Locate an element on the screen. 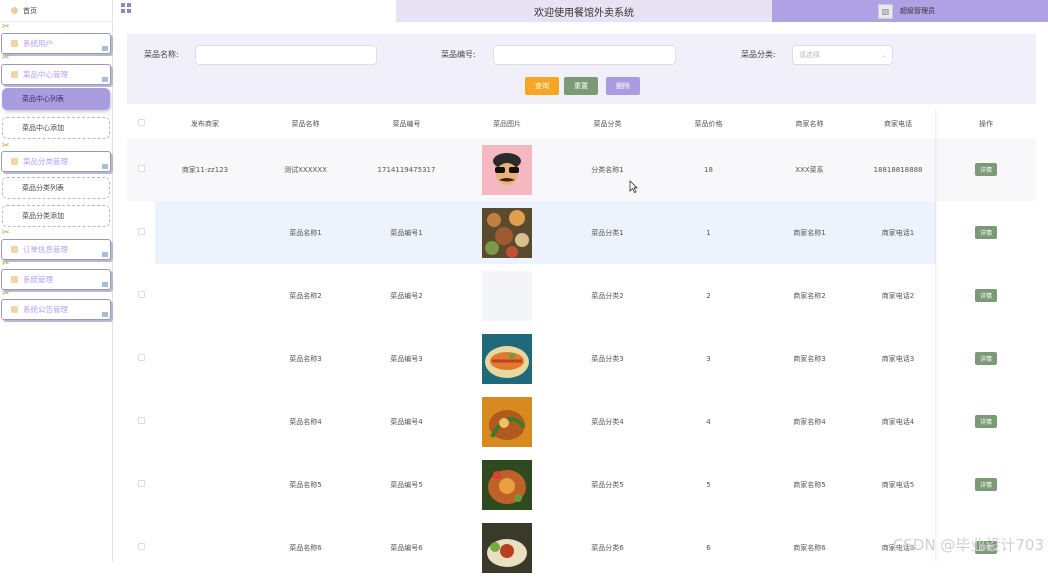 The image size is (1048, 579). sidebar-group-dish-center: 菜品中心管理 is located at coordinates (56, 74).